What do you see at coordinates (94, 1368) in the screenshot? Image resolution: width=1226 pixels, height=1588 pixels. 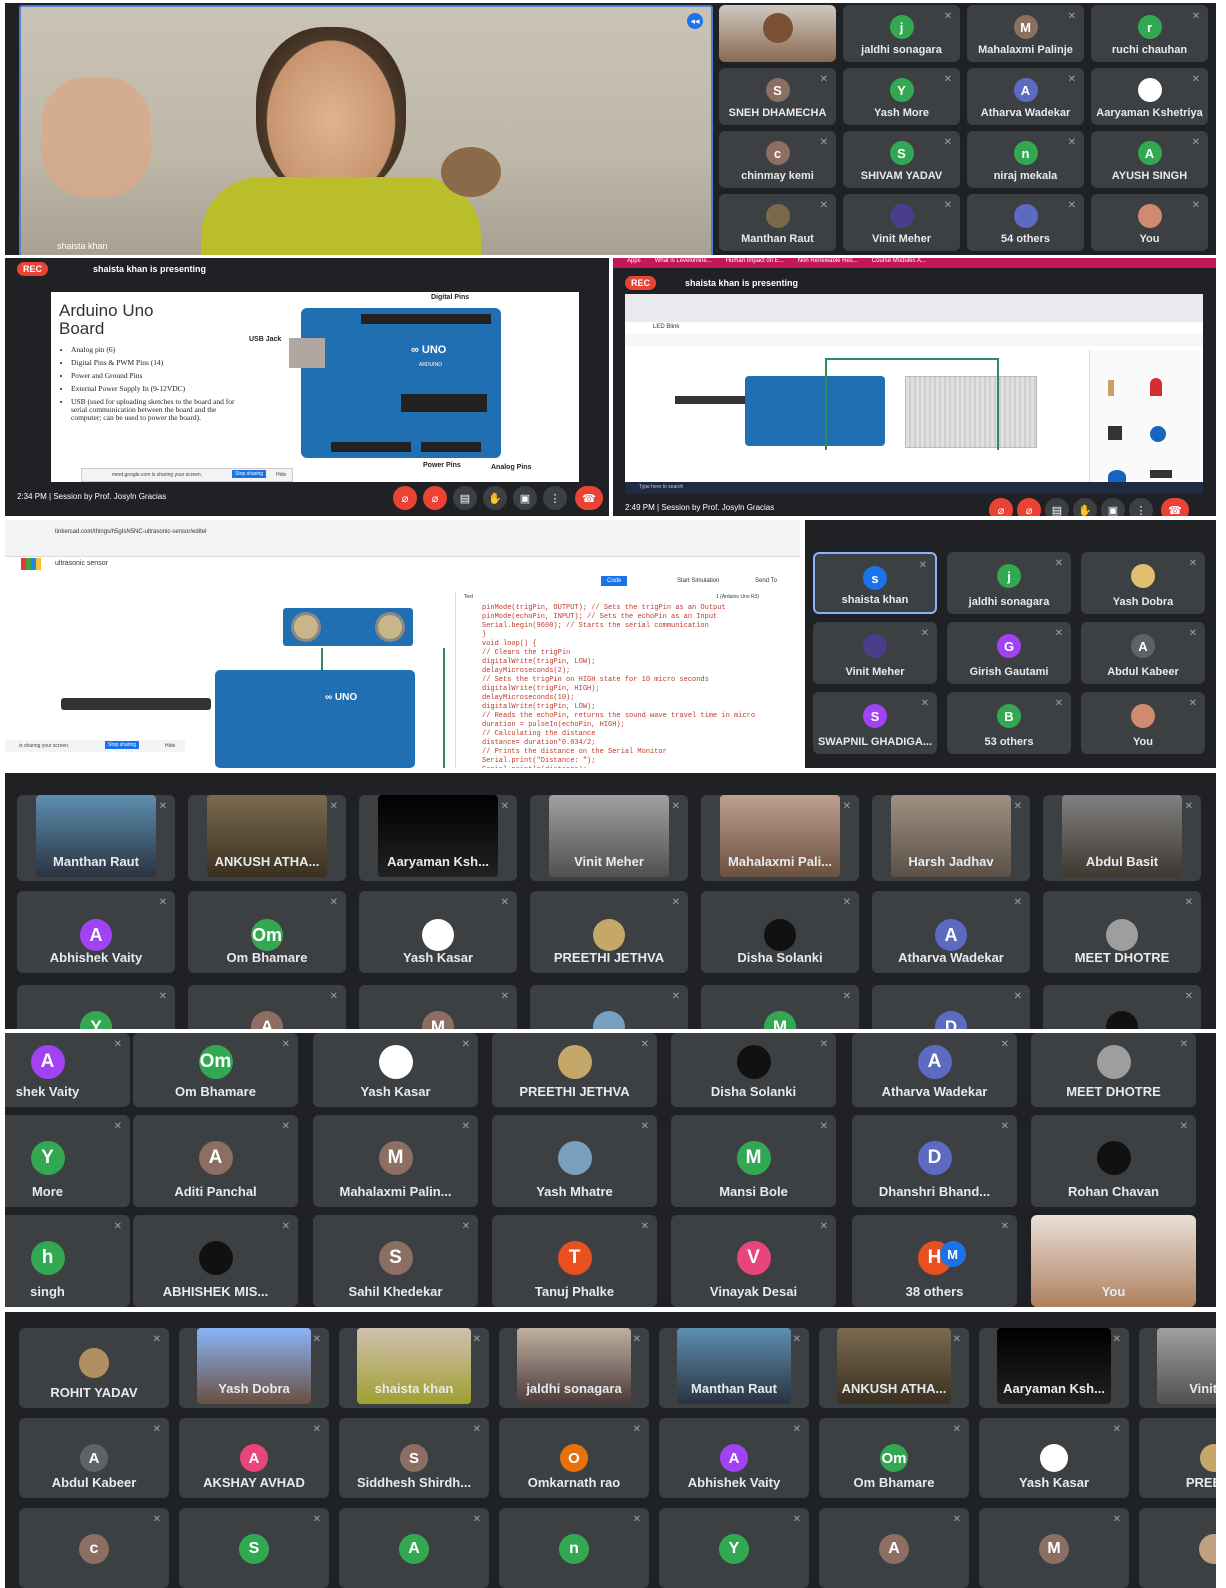 I see `participant-tile-rohit-yadav: ✕ ROHIT YADAV` at bounding box center [94, 1368].